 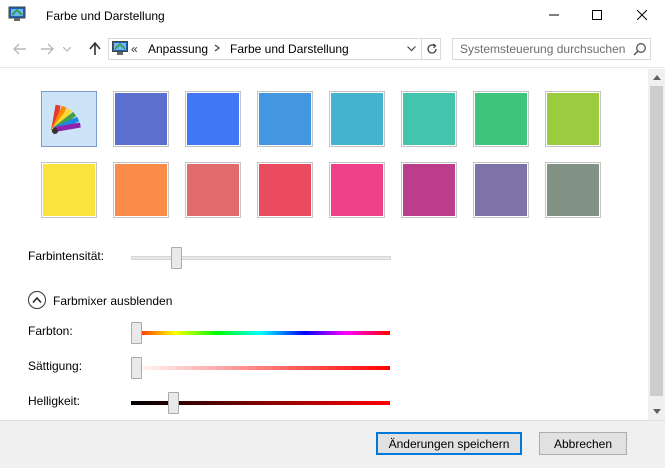 I want to click on brightness-label: Helligkeit:, so click(x=54, y=401).